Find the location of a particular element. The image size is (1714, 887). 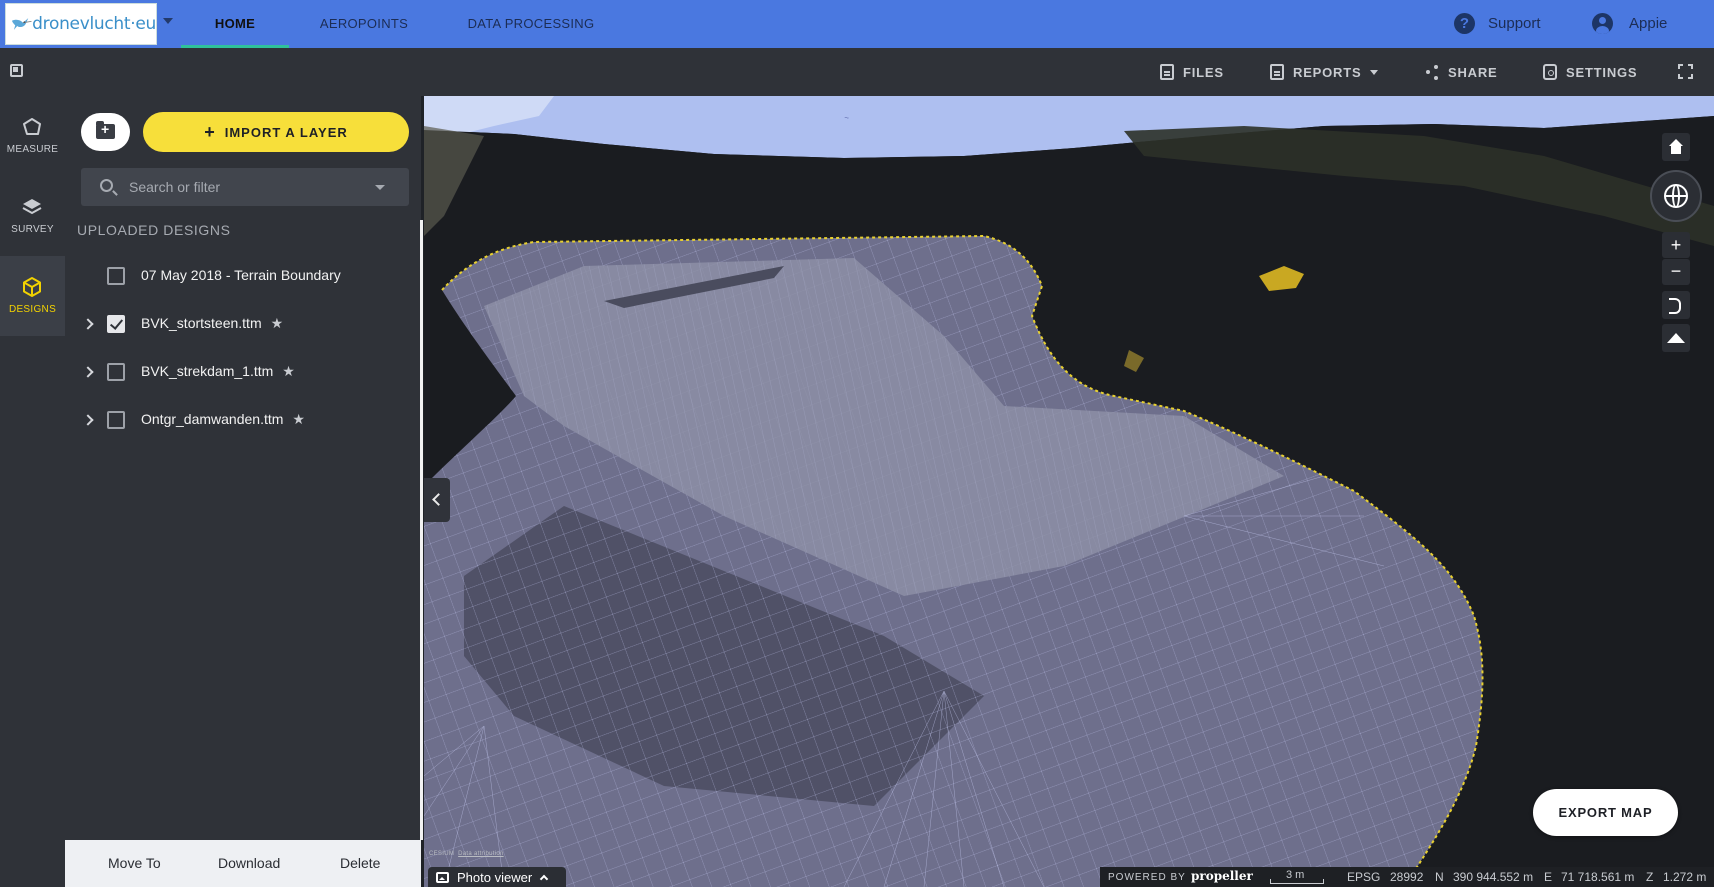

plus-icon: + is located at coordinates (210, 131).